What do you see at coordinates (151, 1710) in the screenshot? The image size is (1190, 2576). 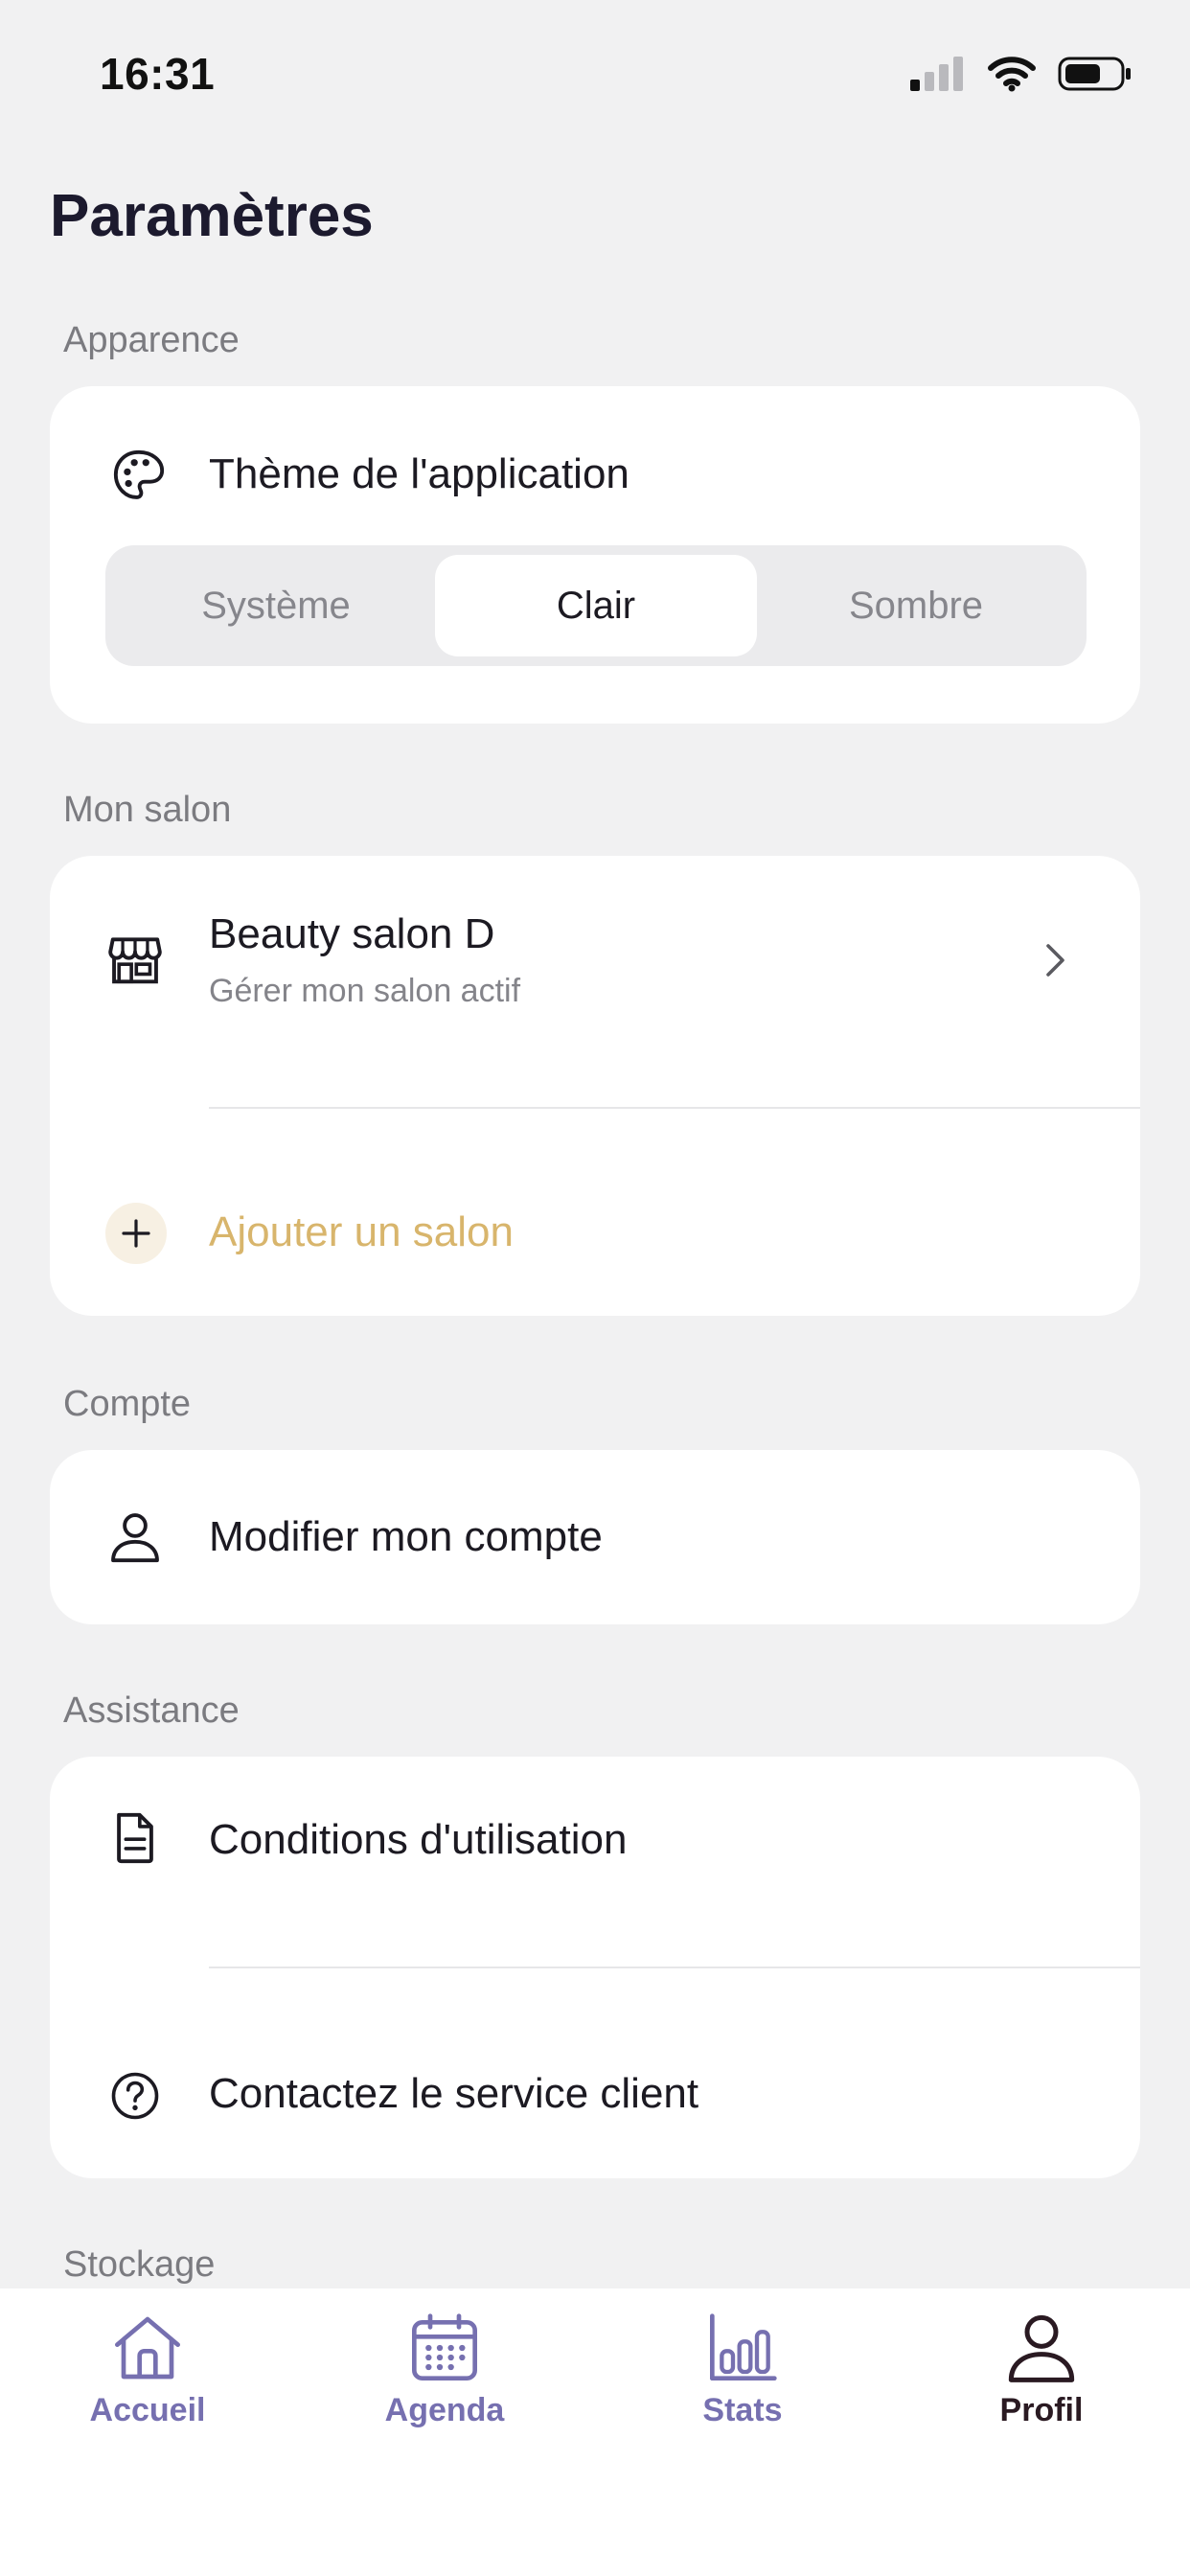 I see `section-label-support: Assistance` at bounding box center [151, 1710].